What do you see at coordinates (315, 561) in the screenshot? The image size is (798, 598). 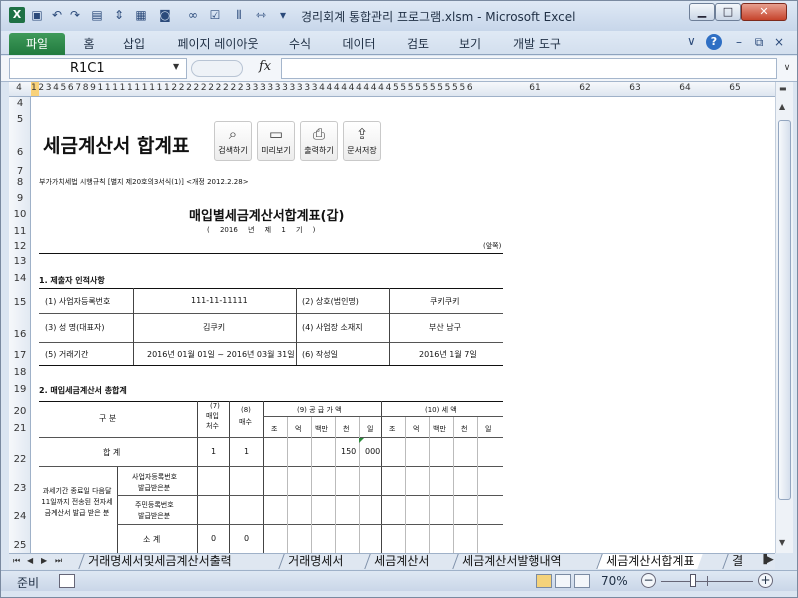 I see `sheet-tab: 거래명세서` at bounding box center [315, 561].